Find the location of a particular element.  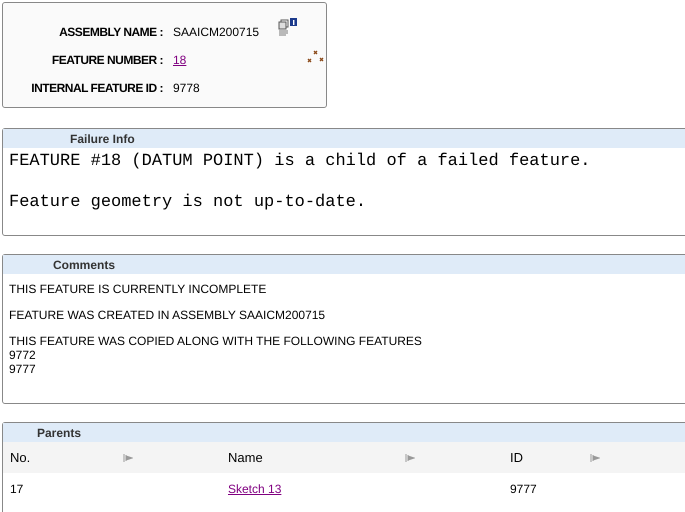

column-header: ID is located at coordinates (516, 457).